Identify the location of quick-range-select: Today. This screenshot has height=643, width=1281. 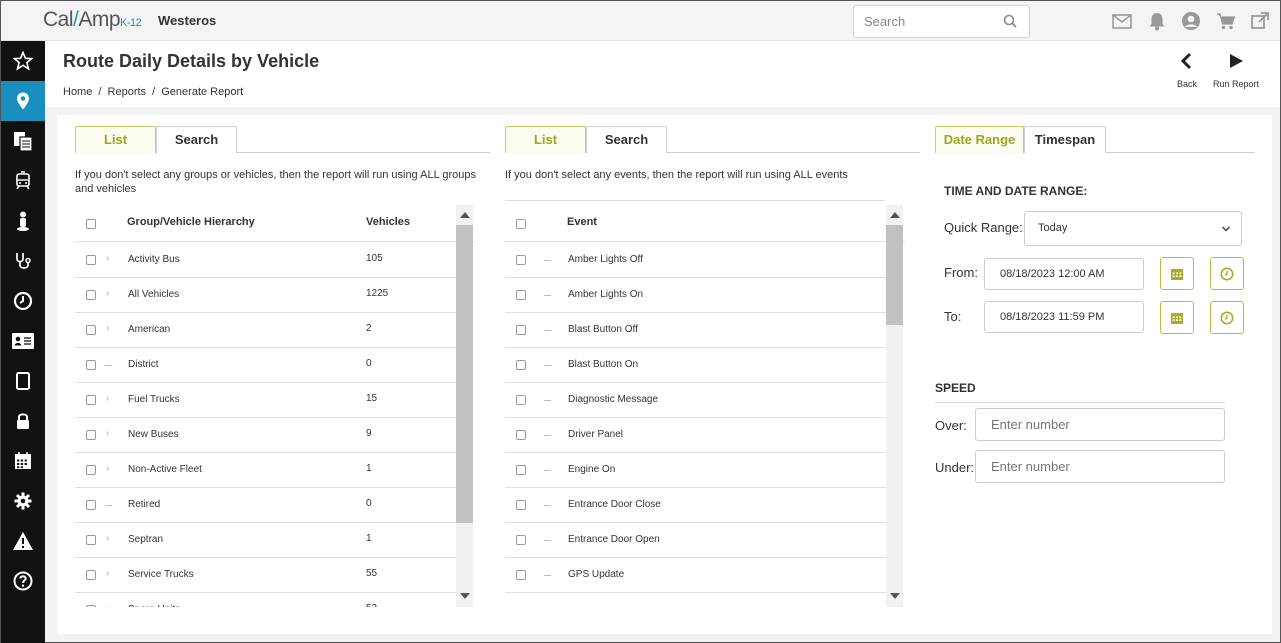
(1133, 228).